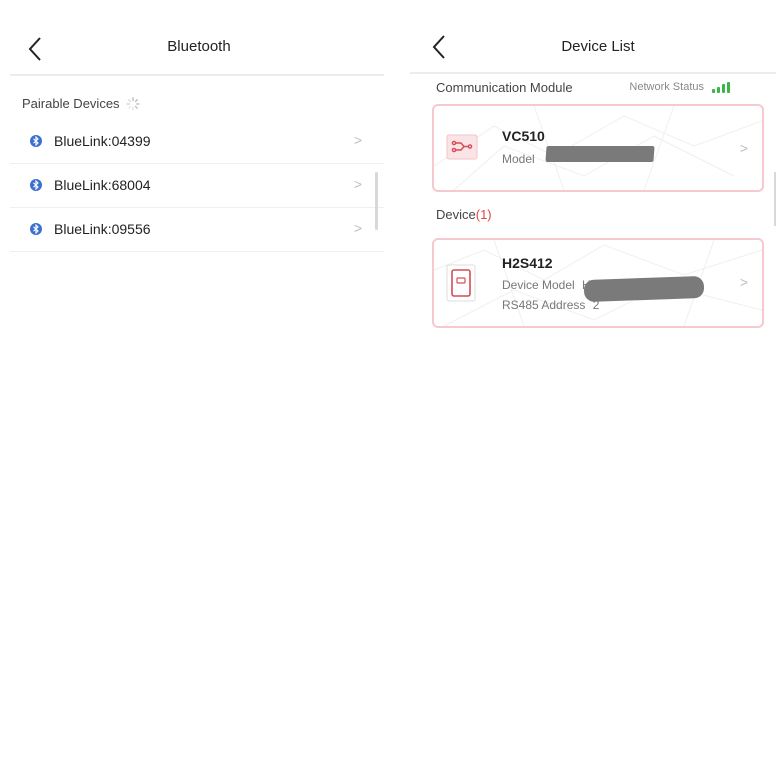 The width and height of the screenshot is (776, 761). I want to click on signal-strength-icon, so click(721, 87).